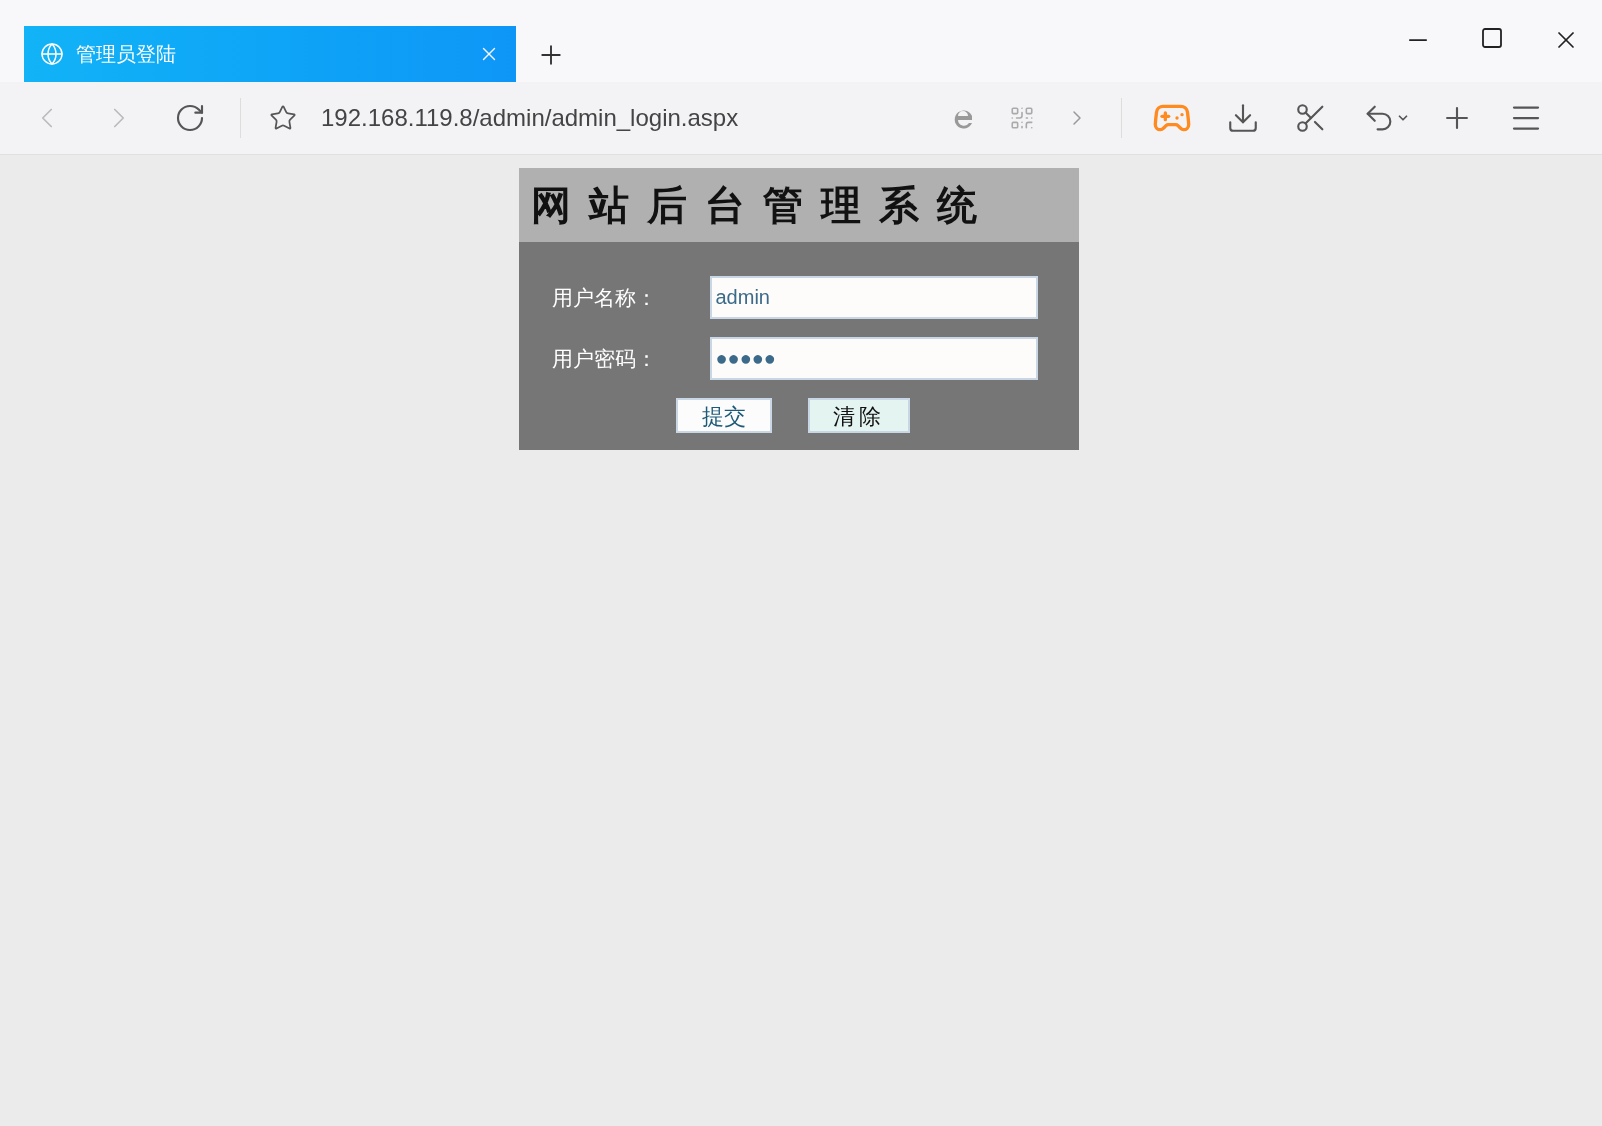  Describe the element at coordinates (190, 118) in the screenshot. I see `reload-icon` at that location.